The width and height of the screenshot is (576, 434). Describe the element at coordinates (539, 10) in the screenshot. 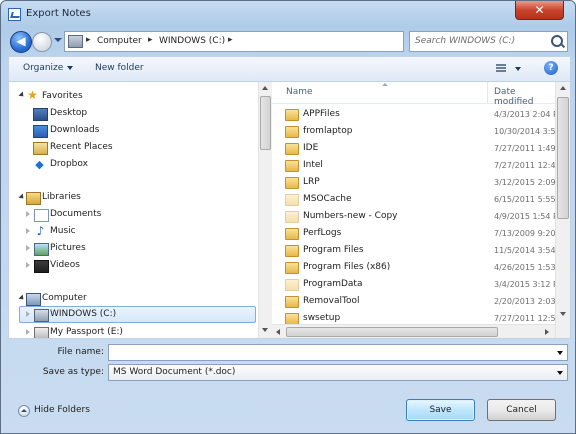

I see `close-button: ✕` at that location.